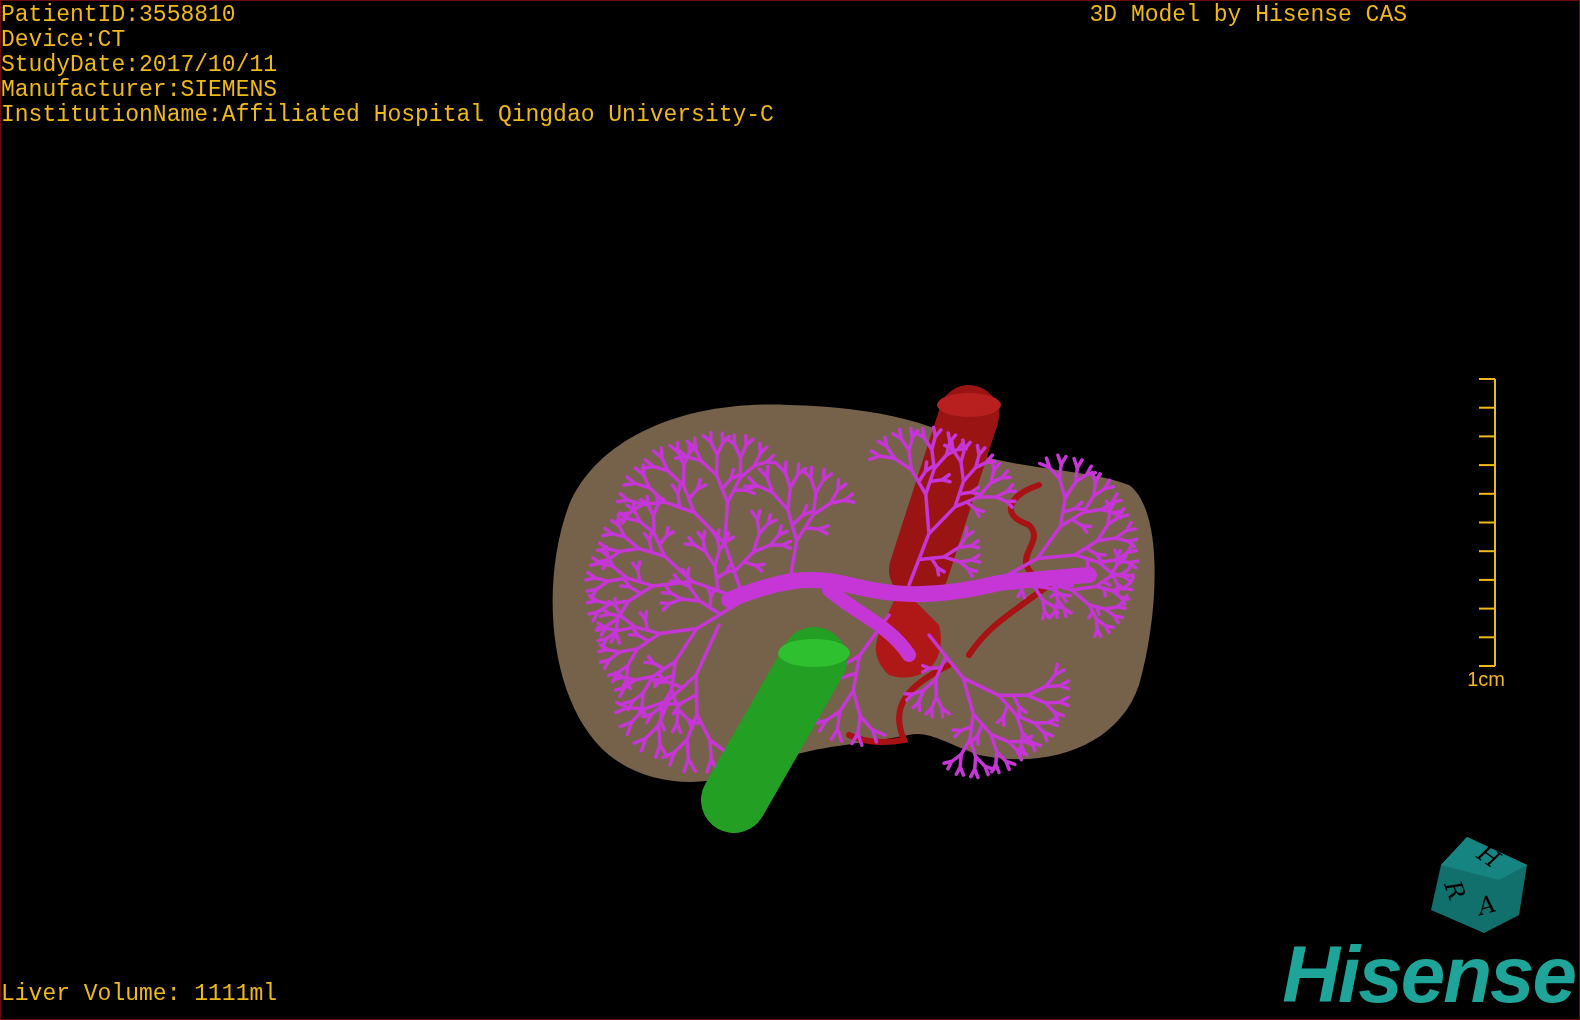 The height and width of the screenshot is (1020, 1580). I want to click on cube-face-label: R, so click(1454, 890).